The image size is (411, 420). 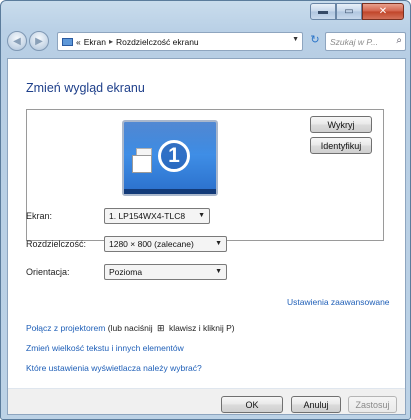 I want to click on search-icon: ⌕, so click(x=399, y=40).